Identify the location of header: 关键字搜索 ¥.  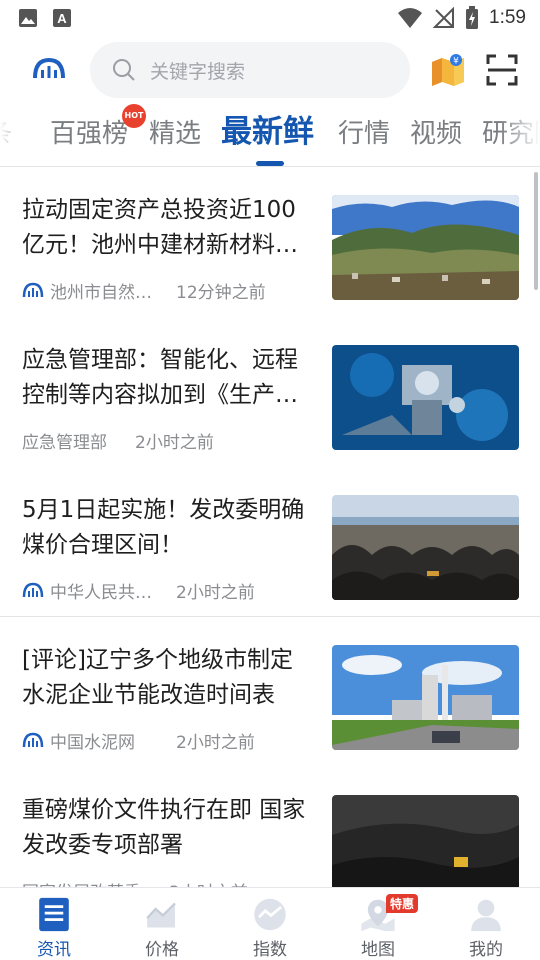
(270, 70).